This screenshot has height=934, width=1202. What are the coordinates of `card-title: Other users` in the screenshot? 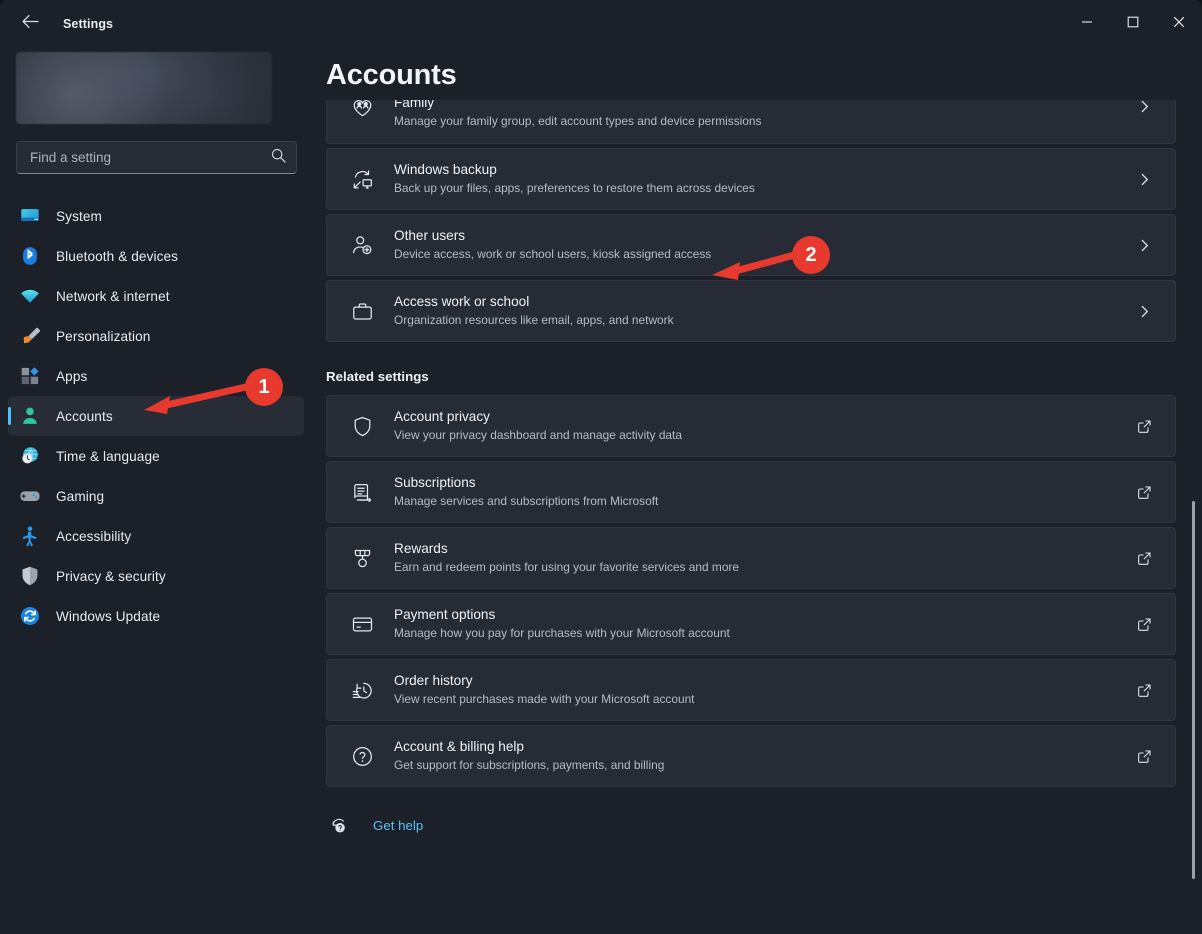 It's located at (430, 235).